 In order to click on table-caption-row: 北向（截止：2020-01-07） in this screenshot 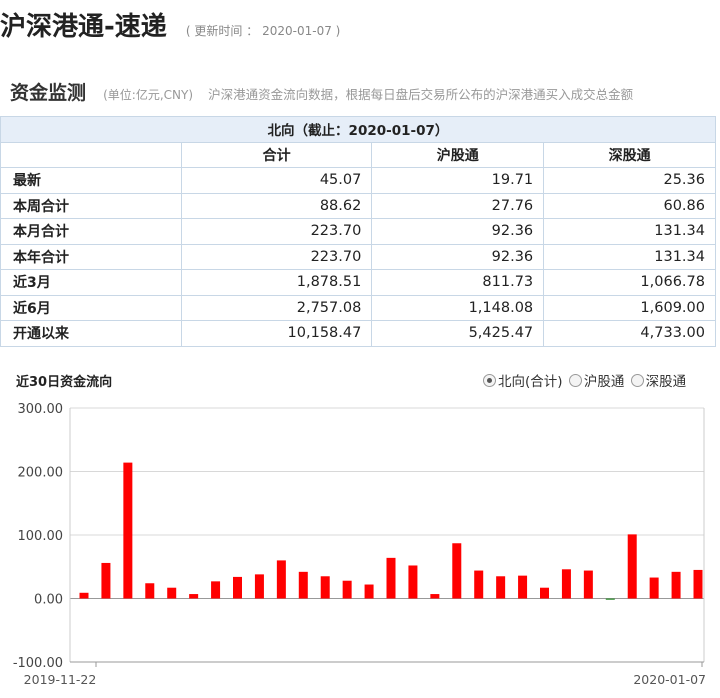, I will do `click(358, 129)`.